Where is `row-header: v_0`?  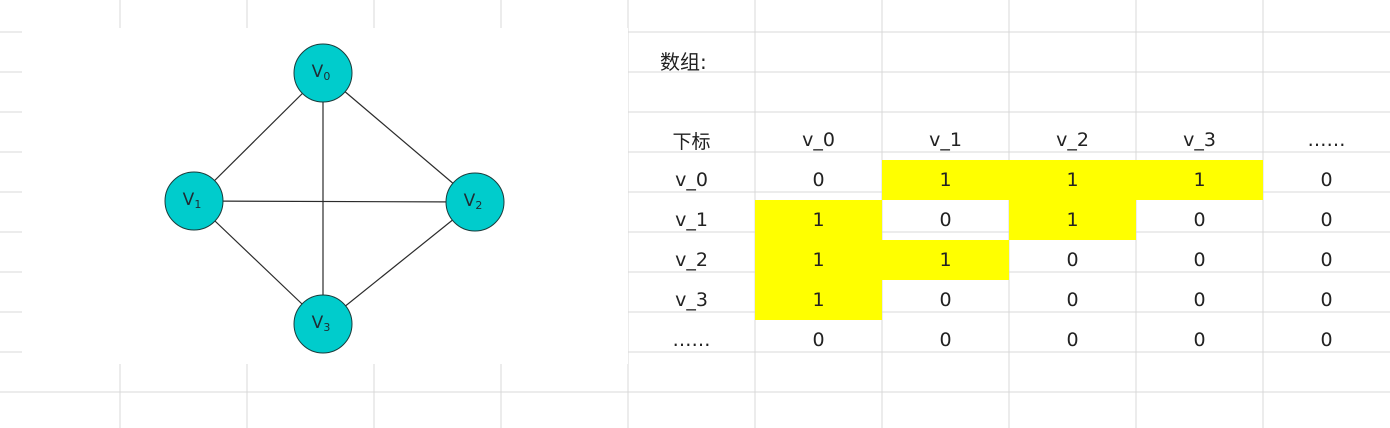
row-header: v_0 is located at coordinates (691, 180).